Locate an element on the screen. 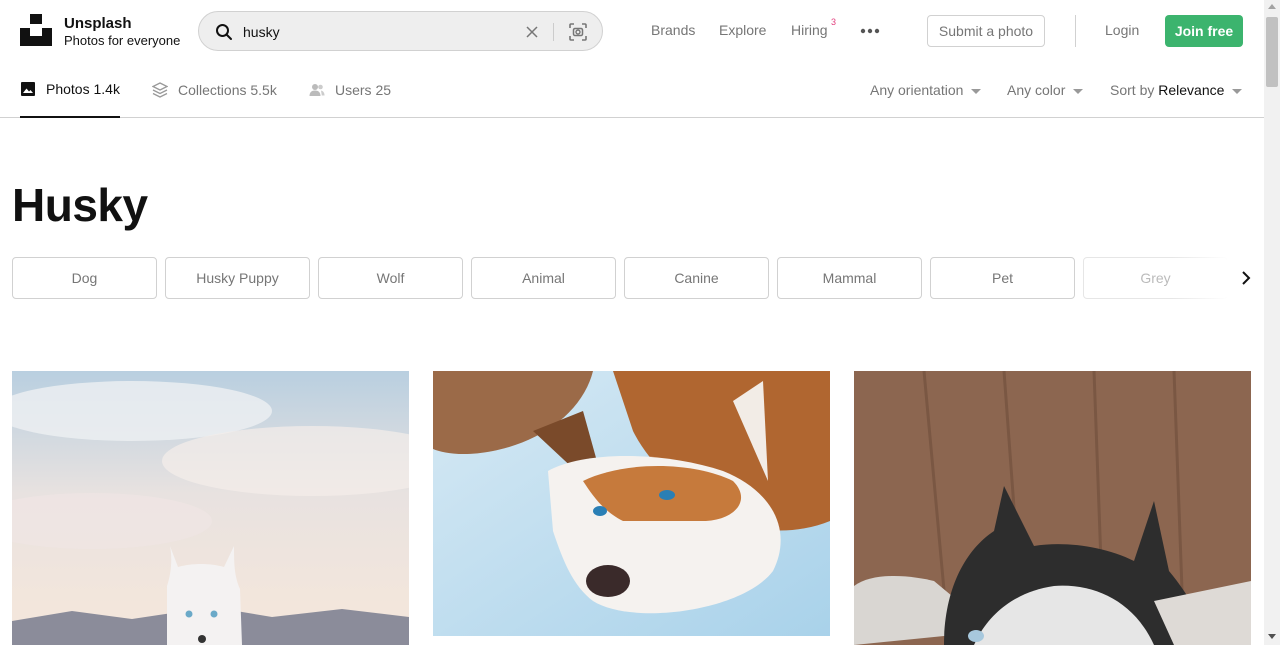 The image size is (1280, 645). brand-name: Unsplash is located at coordinates (98, 23).